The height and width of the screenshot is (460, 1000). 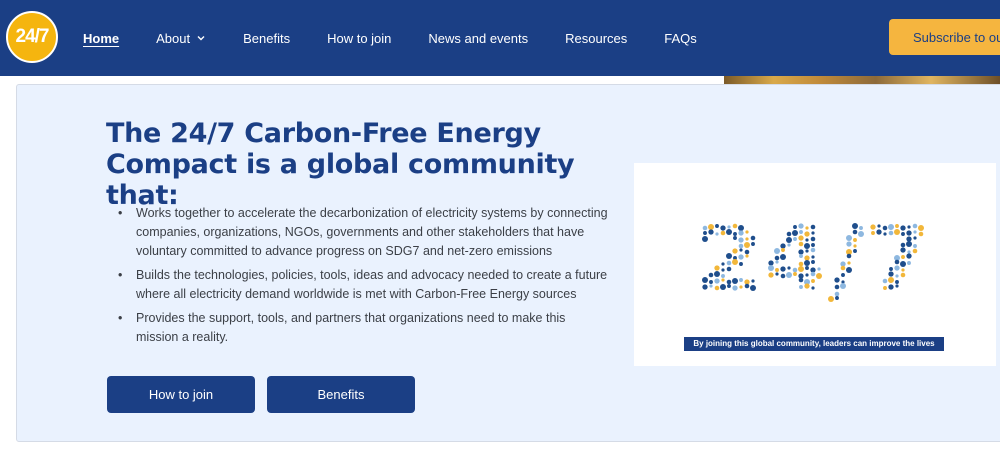 I want to click on nav-how-to-join: How to join, so click(x=359, y=38).